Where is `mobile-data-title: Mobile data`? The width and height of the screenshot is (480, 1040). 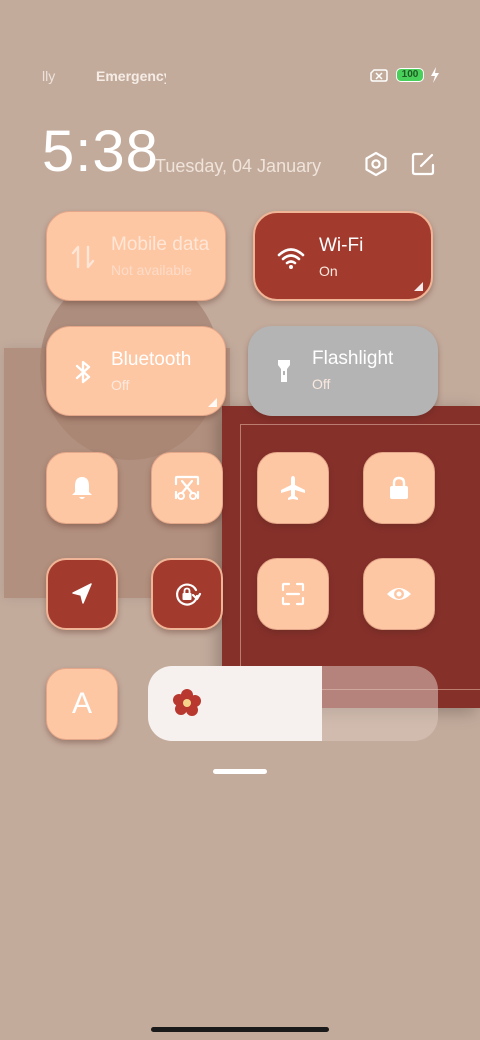 mobile-data-title: Mobile data is located at coordinates (160, 244).